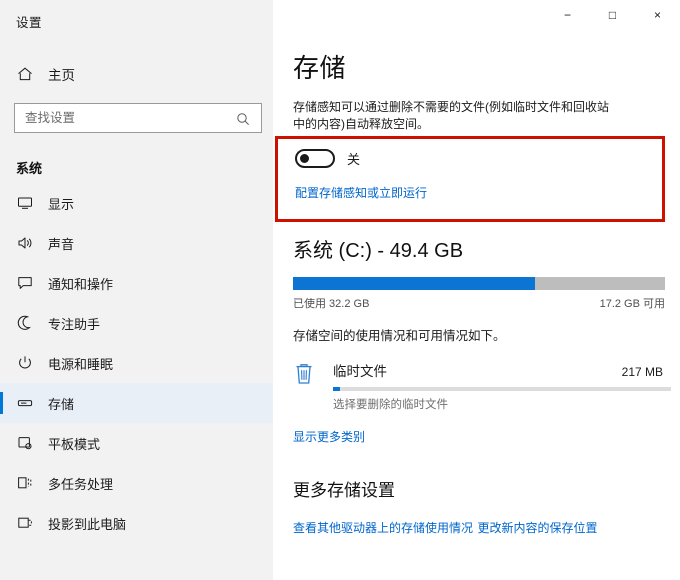 This screenshot has width=680, height=580. What do you see at coordinates (136, 523) in the screenshot?
I see `sidebar-item-projecting: 投影到此电脑` at bounding box center [136, 523].